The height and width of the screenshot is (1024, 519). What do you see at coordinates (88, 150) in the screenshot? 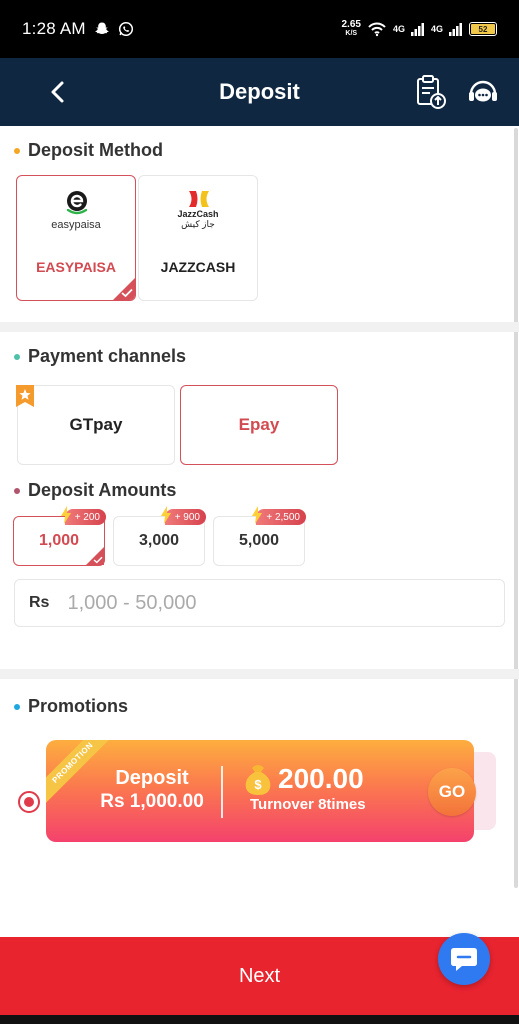
I see `deposit-method-title: Deposit Method` at bounding box center [88, 150].